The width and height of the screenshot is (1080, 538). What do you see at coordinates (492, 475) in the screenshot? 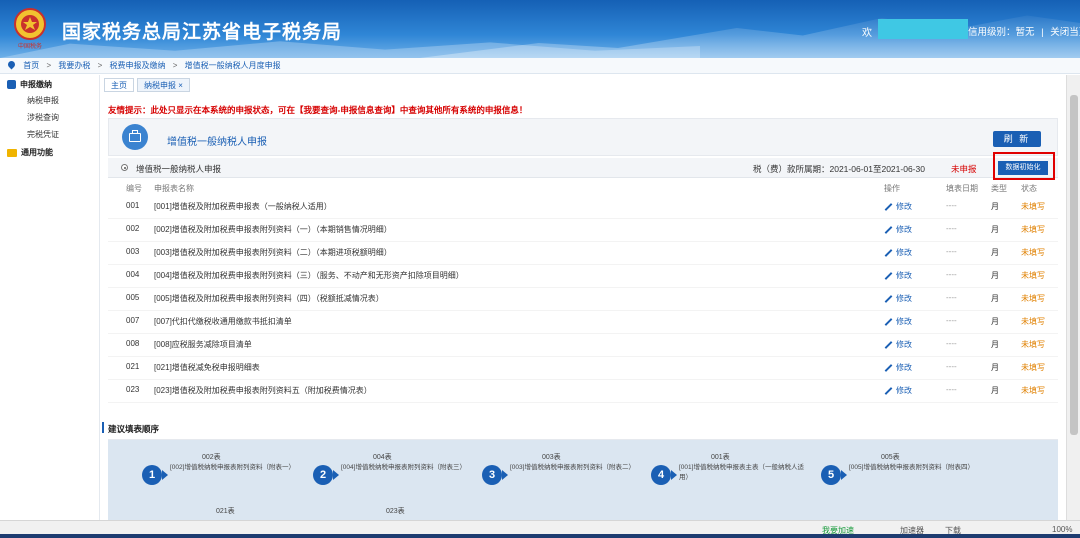
I see `step-number: 3` at bounding box center [492, 475].